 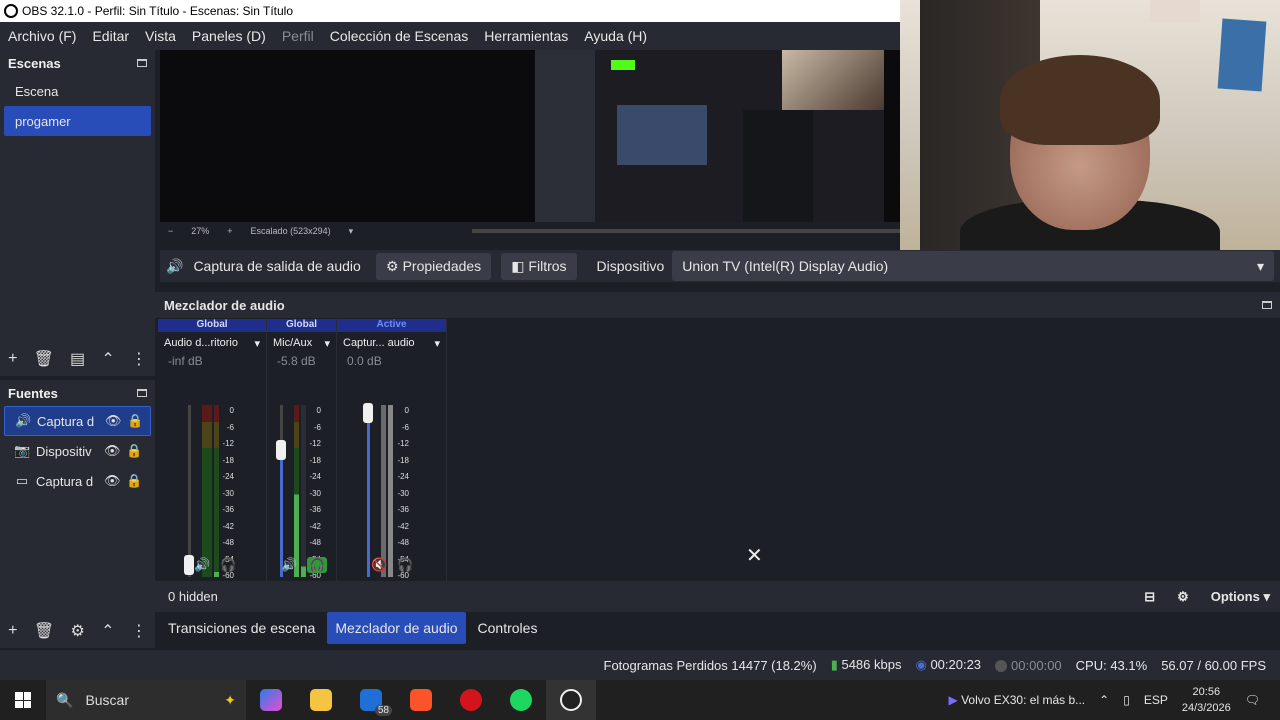 What do you see at coordinates (110, 36) in the screenshot?
I see `menu-editar: Editar` at bounding box center [110, 36].